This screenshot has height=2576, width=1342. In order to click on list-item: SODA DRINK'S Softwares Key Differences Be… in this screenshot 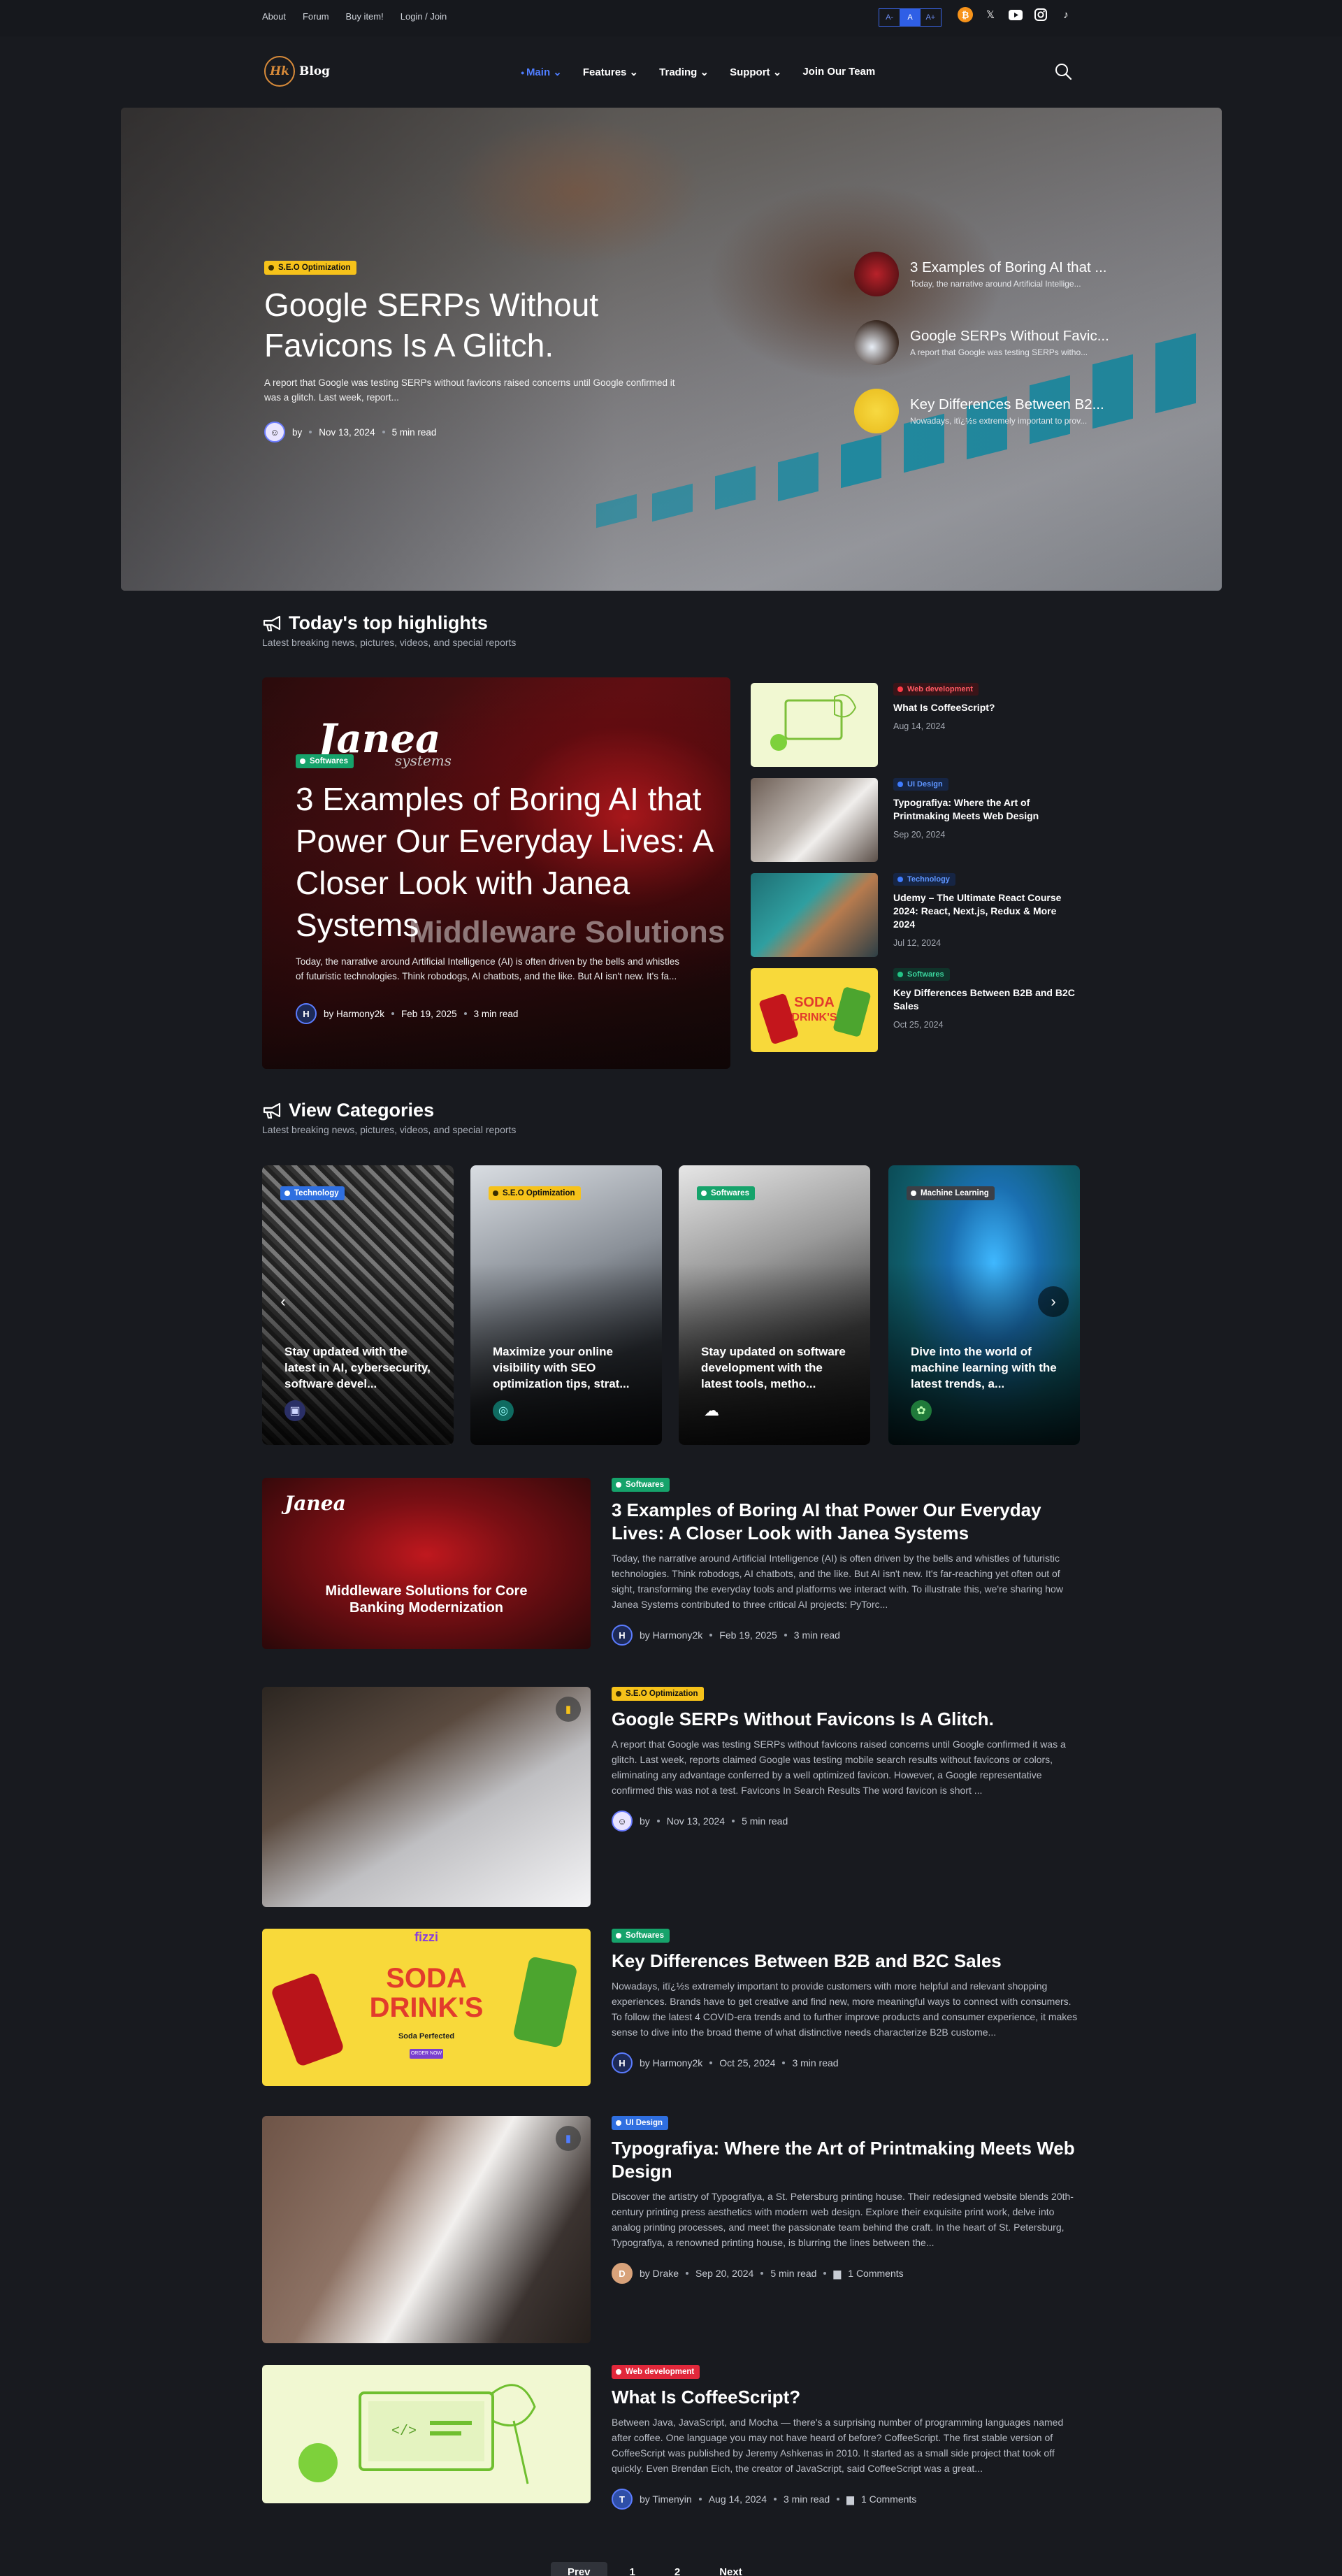, I will do `click(915, 1015)`.